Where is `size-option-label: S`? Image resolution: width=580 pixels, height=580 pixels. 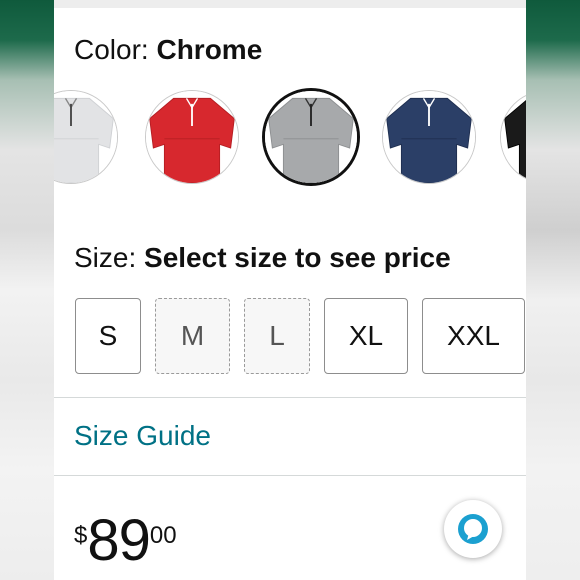 size-option-label: S is located at coordinates (108, 335).